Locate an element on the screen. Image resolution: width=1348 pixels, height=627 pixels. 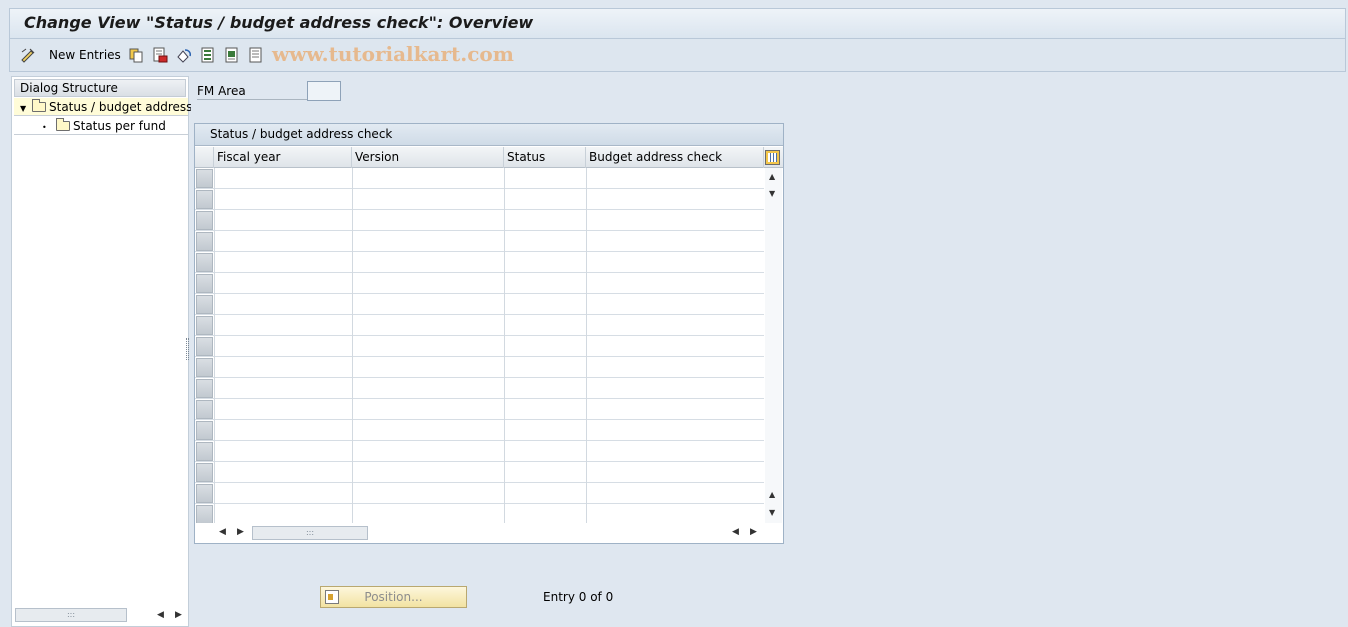
table-horizontal-scroll: ◀ ▶ ::: ◀ ▶ is located at coordinates (489, 533).